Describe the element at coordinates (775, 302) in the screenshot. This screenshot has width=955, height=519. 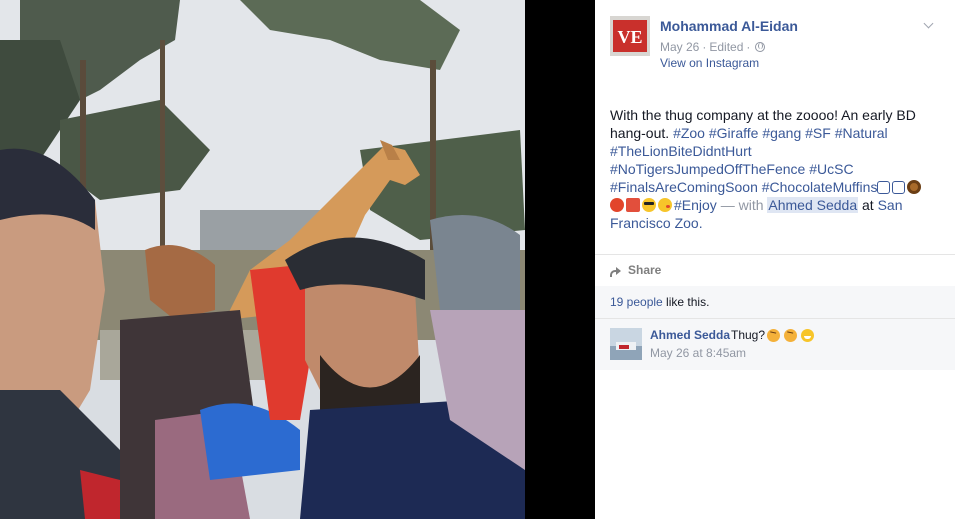
I see `likes-summary: 19 people like this.` at that location.